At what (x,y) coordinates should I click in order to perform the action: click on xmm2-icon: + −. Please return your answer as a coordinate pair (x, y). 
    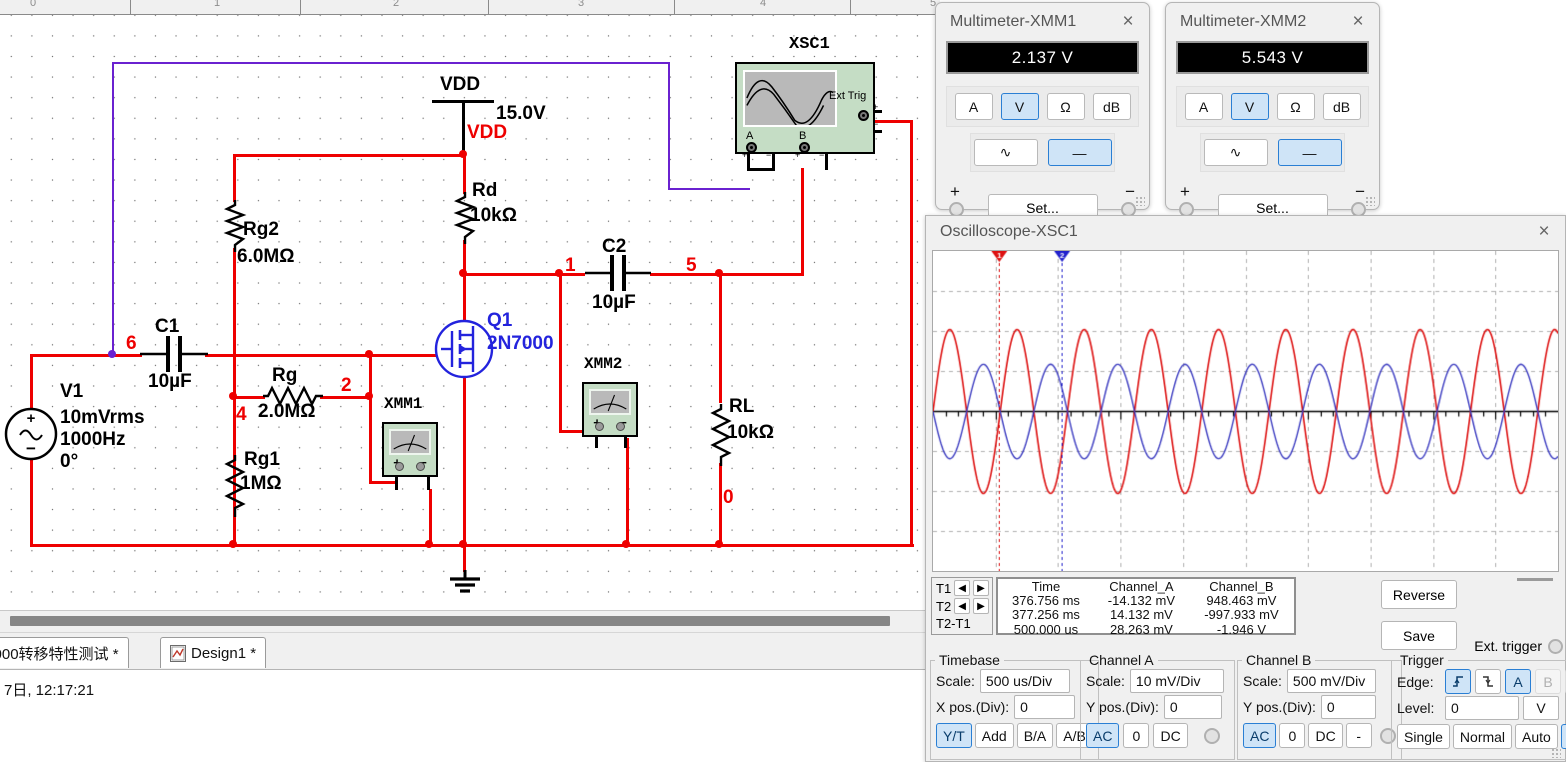
    Looking at the image, I should click on (610, 409).